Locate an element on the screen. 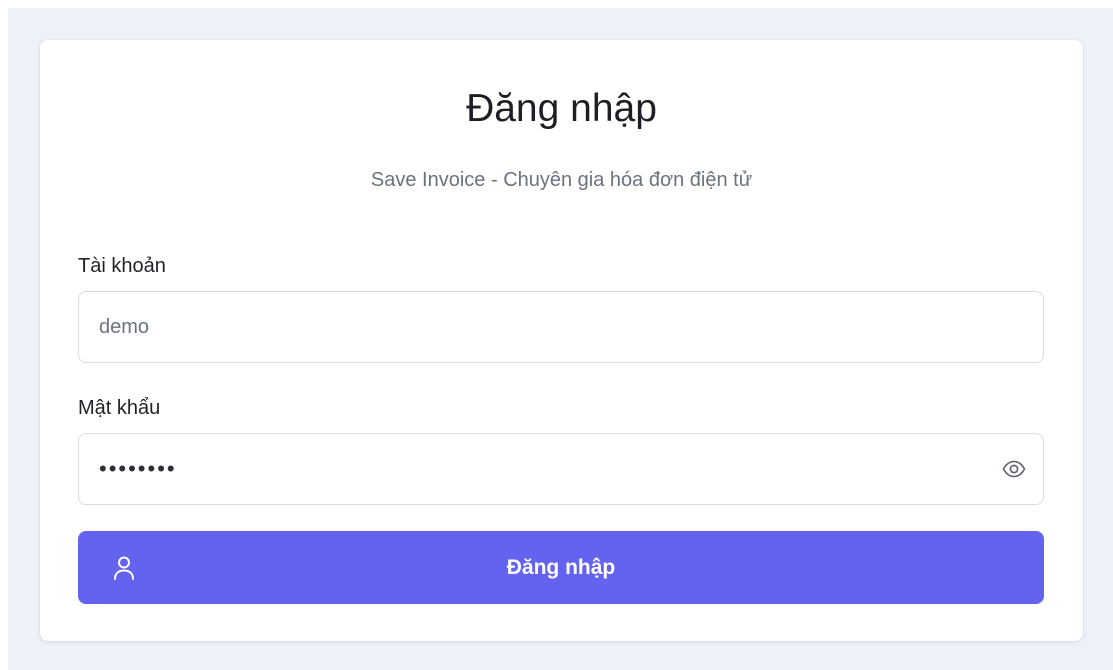  eye-icon-graphic is located at coordinates (1014, 469).